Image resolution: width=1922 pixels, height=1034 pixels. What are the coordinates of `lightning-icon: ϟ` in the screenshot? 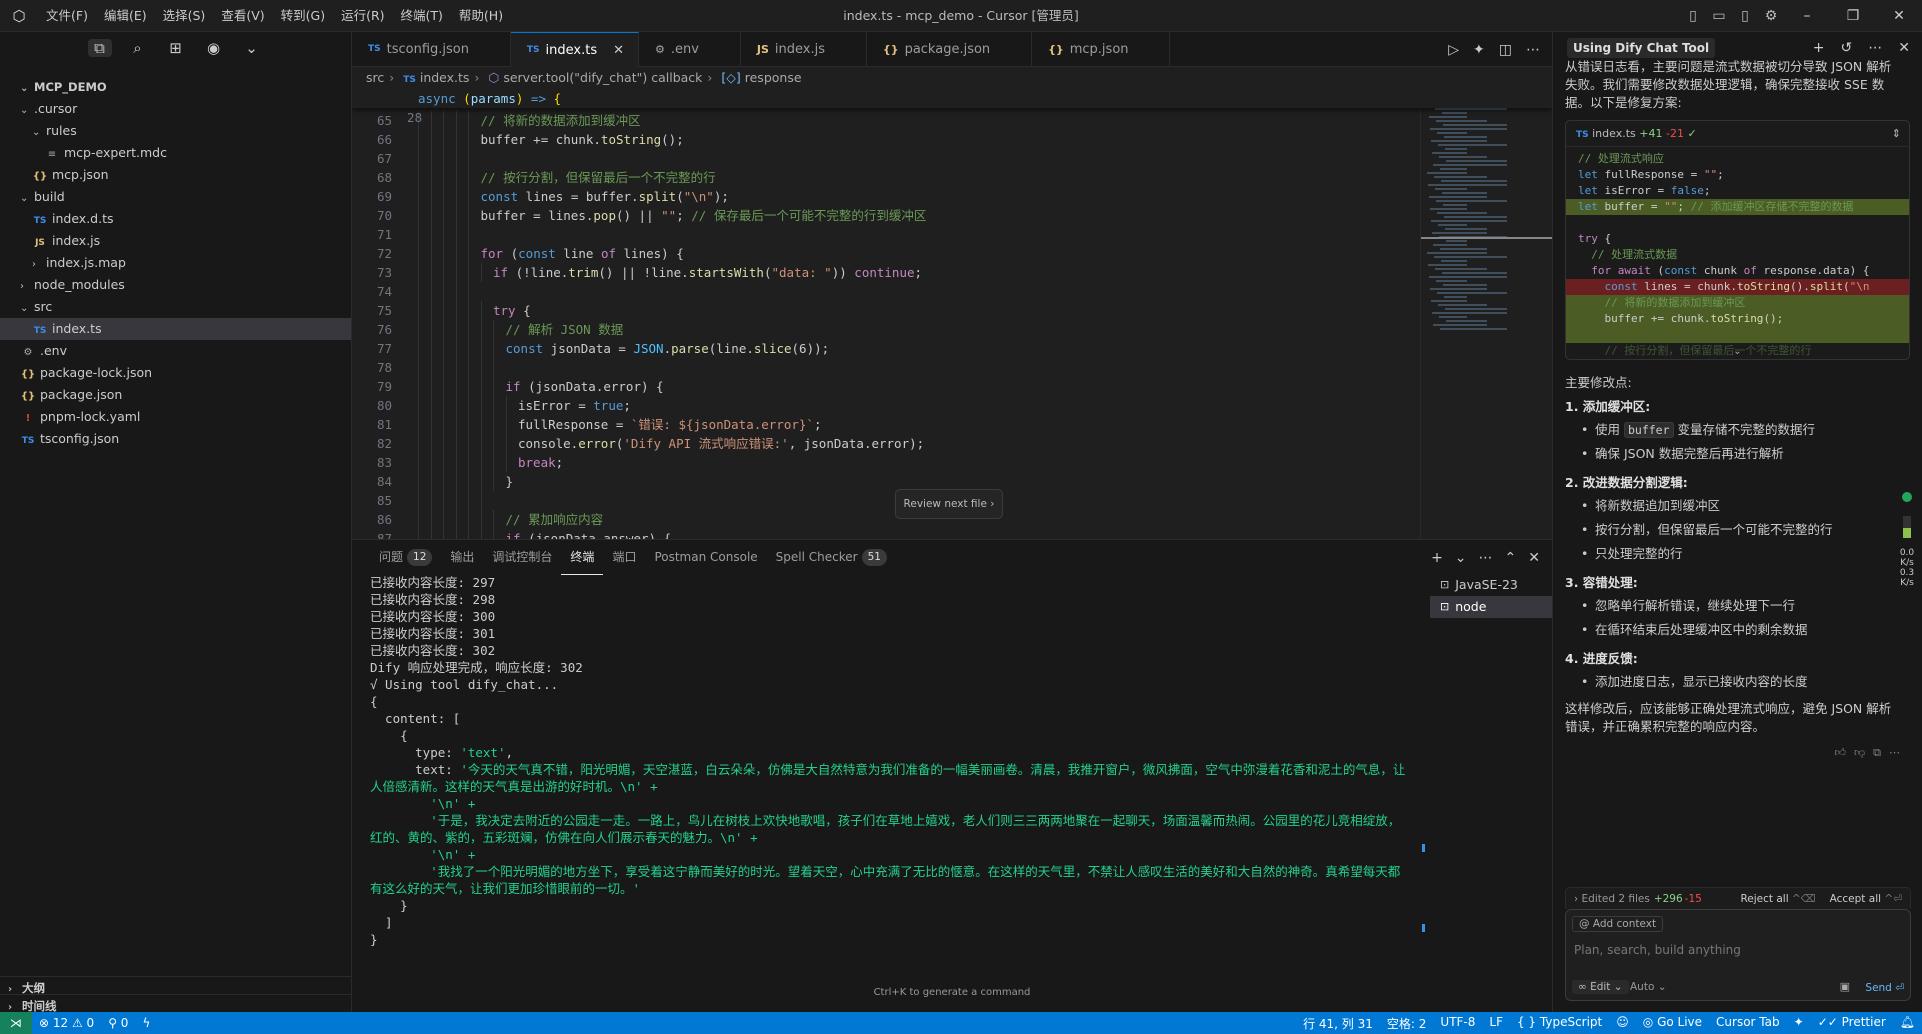 It's located at (146, 1023).